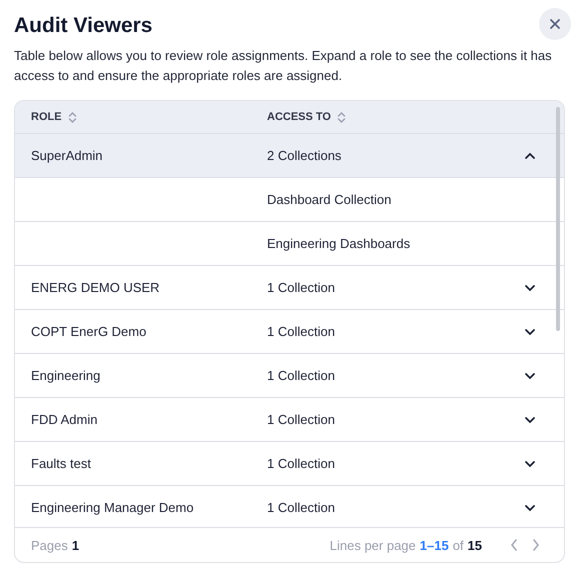 This screenshot has height=574, width=579. What do you see at coordinates (558, 219) in the screenshot?
I see `scrollbar` at bounding box center [558, 219].